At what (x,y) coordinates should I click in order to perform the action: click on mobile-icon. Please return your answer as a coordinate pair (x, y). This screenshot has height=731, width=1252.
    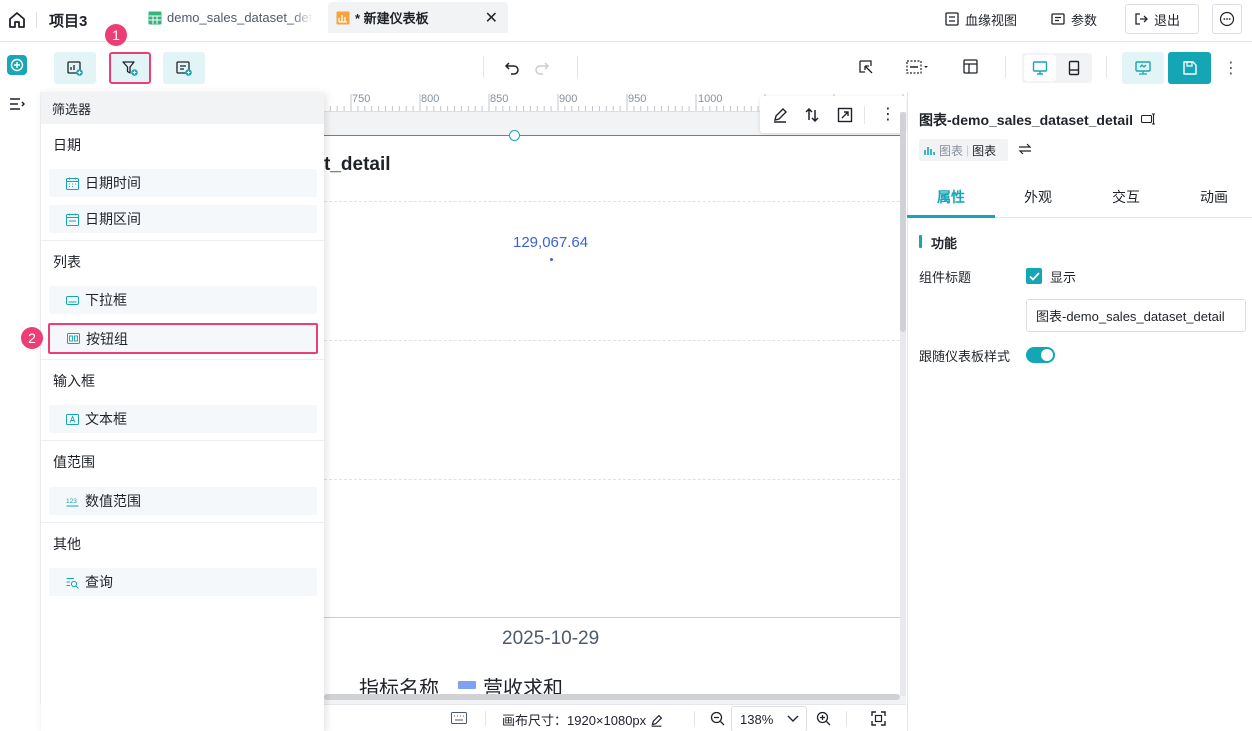
    Looking at the image, I should click on (1074, 68).